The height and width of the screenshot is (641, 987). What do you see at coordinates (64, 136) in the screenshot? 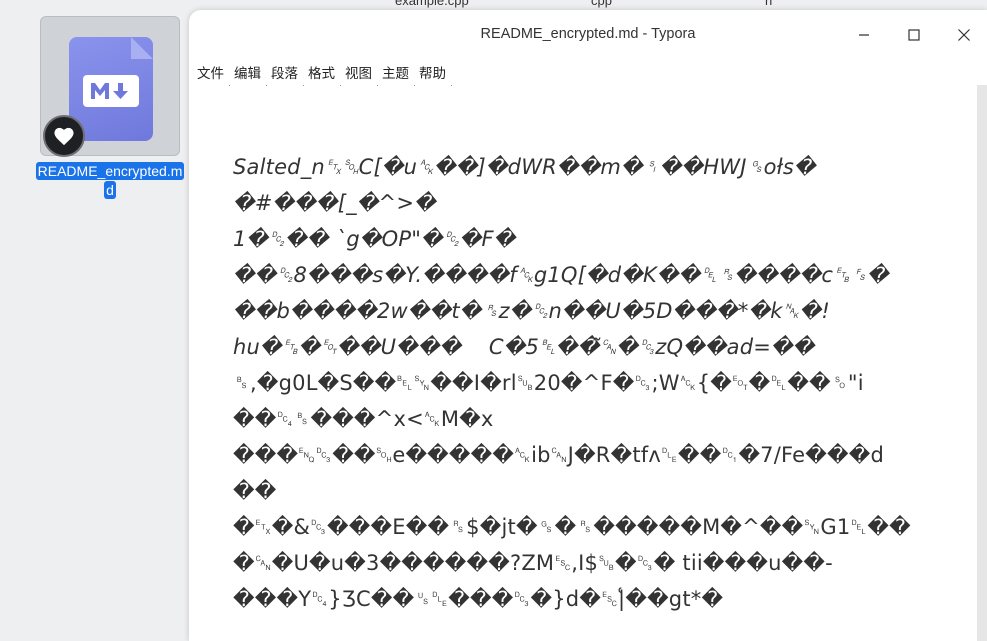
I see `favorite-heart-icon` at bounding box center [64, 136].